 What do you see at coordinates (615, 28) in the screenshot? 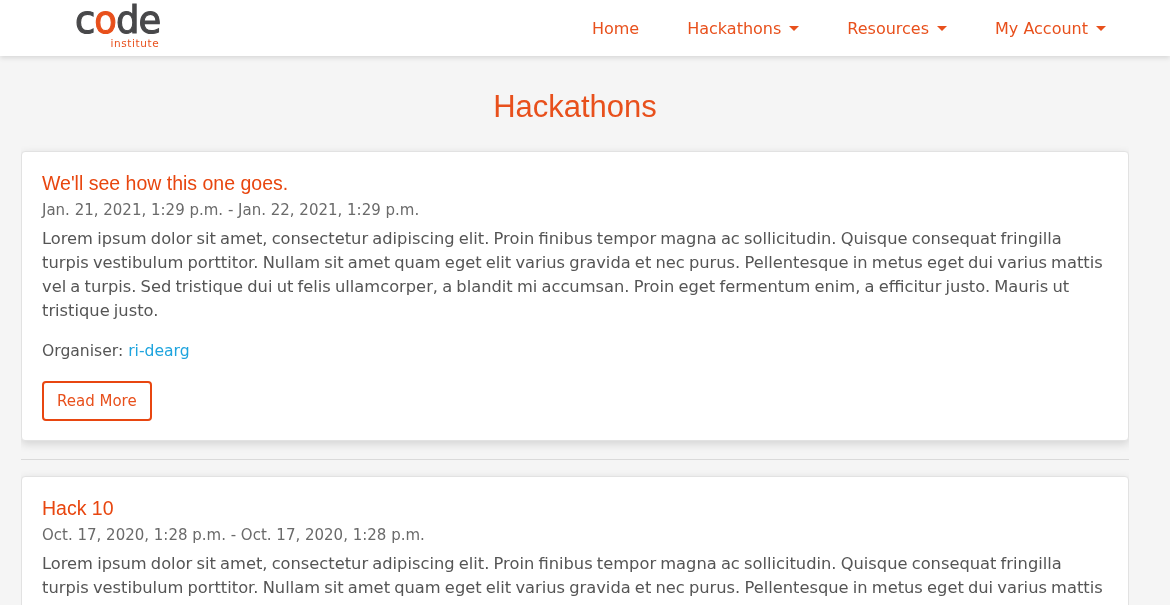
I see `nav-link: Home` at bounding box center [615, 28].